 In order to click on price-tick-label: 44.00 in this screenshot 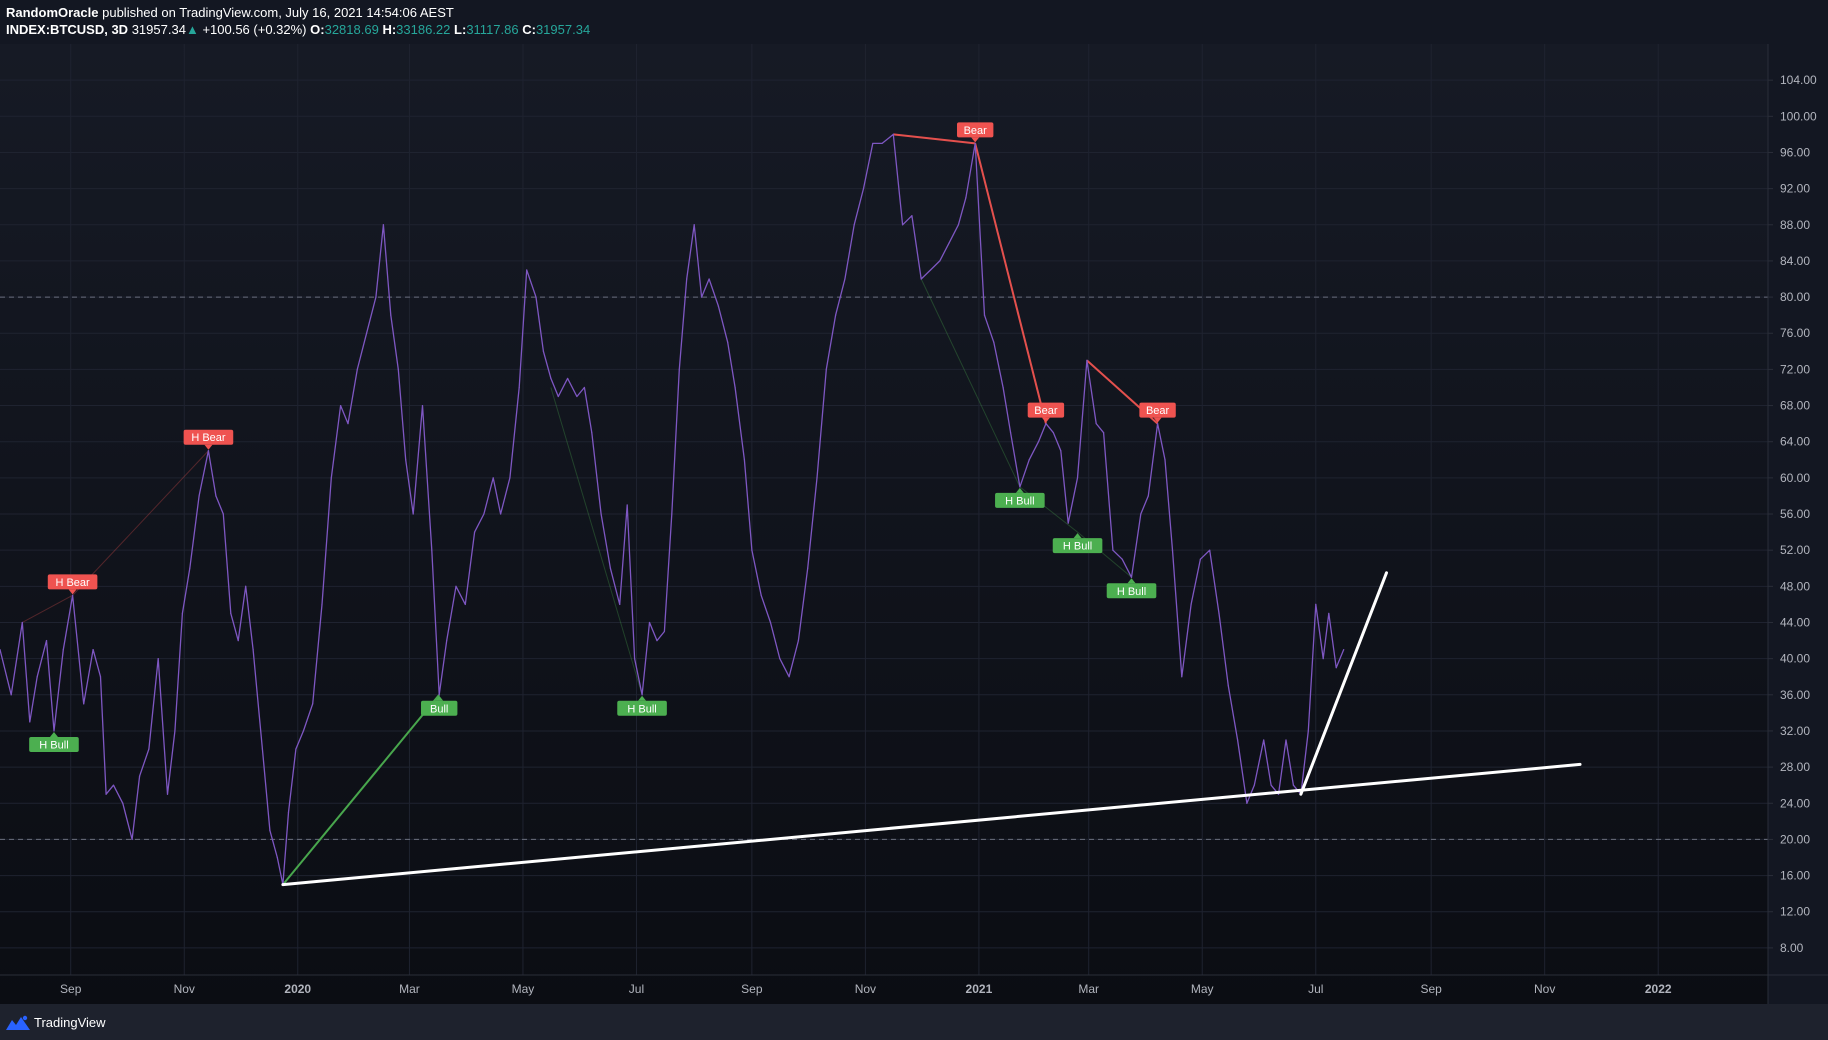, I will do `click(1795, 622)`.